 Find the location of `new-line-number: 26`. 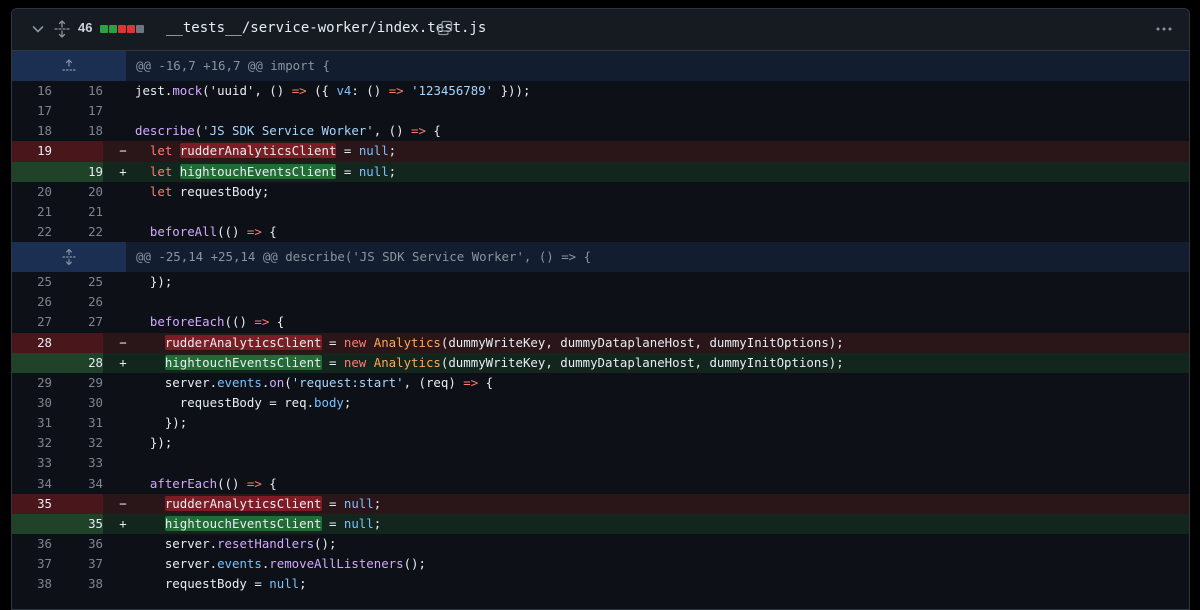

new-line-number: 26 is located at coordinates (77, 302).